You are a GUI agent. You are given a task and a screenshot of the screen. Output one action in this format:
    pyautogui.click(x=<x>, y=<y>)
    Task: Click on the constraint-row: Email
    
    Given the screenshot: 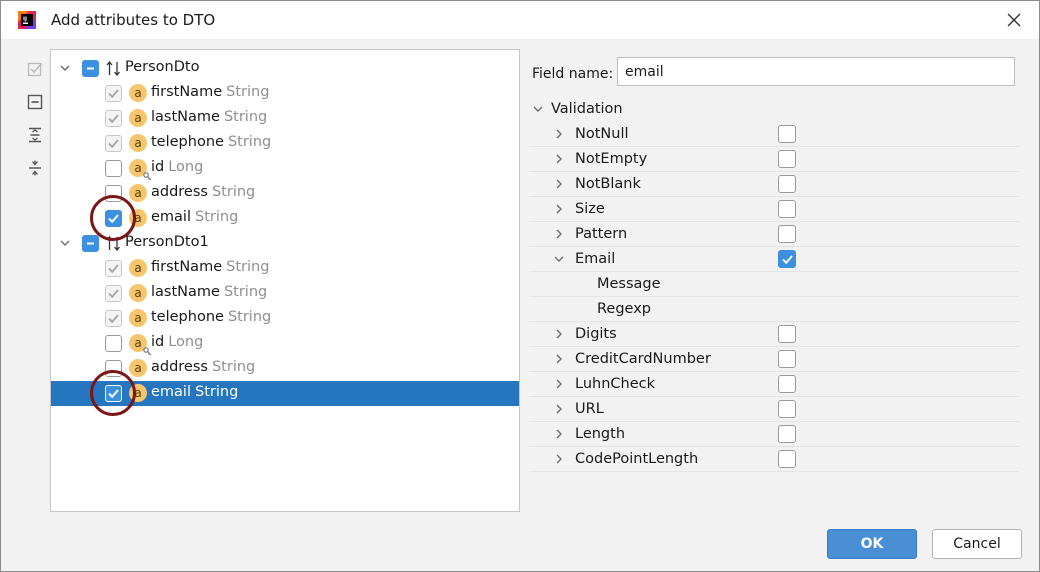 What is the action you would take?
    pyautogui.click(x=774, y=259)
    